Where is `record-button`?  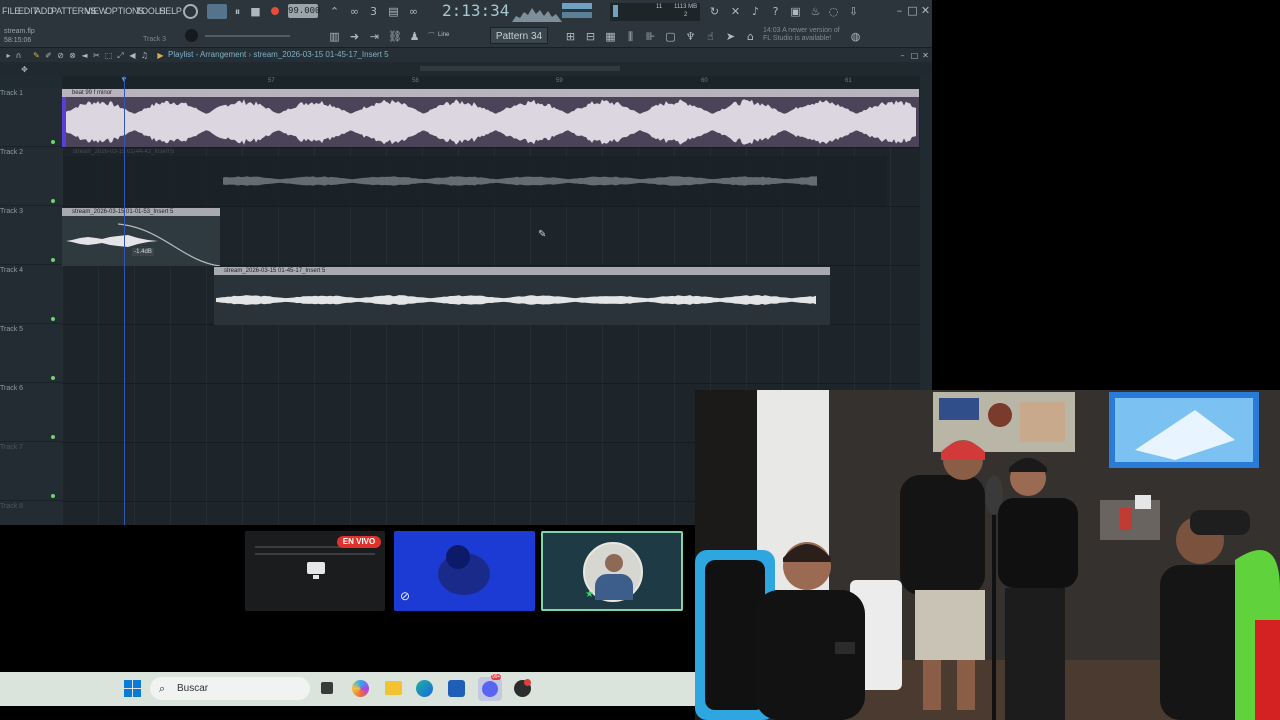
record-button is located at coordinates (275, 11).